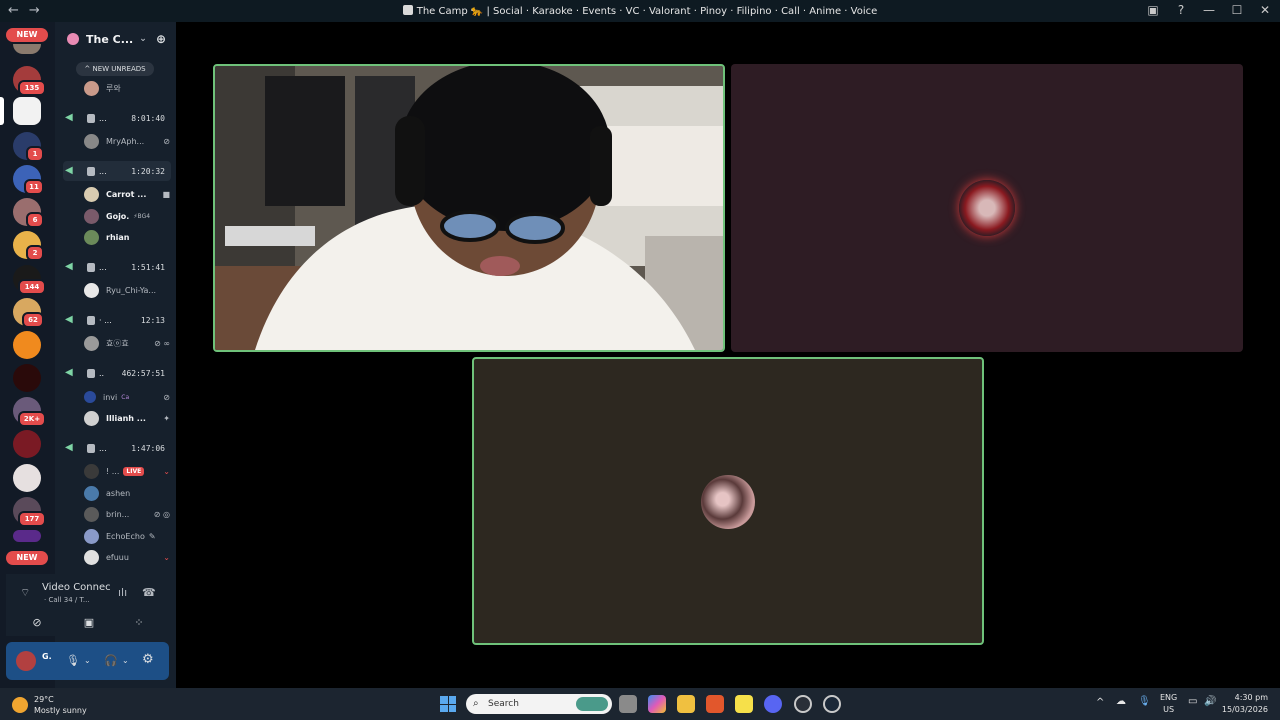 The width and height of the screenshot is (1280, 720). Describe the element at coordinates (1100, 702) in the screenshot. I see `tray-chevron-icon: ^` at that location.